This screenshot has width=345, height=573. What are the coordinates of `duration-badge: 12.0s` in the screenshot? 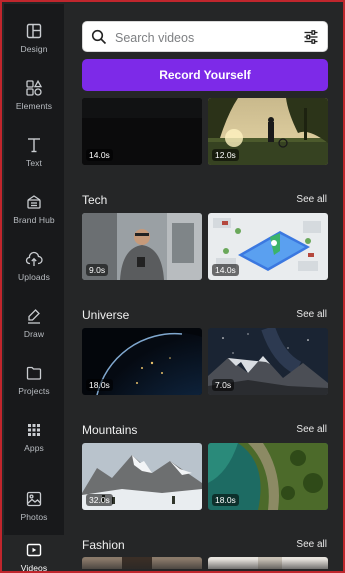 It's located at (225, 155).